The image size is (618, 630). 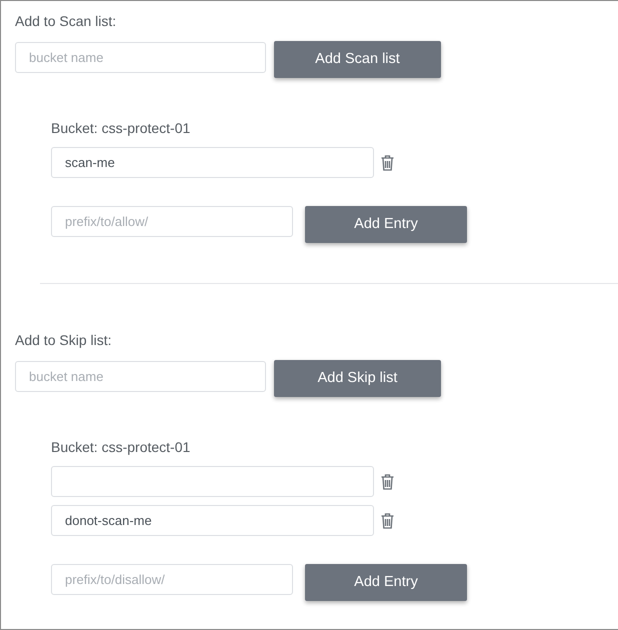 What do you see at coordinates (172, 579) in the screenshot?
I see `text-field: prefix/to/disallow/` at bounding box center [172, 579].